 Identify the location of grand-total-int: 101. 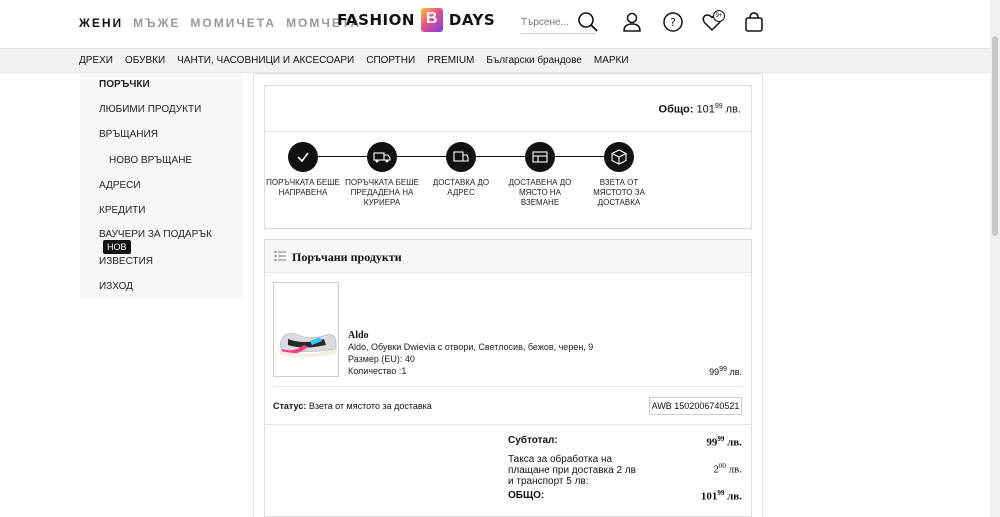
(709, 496).